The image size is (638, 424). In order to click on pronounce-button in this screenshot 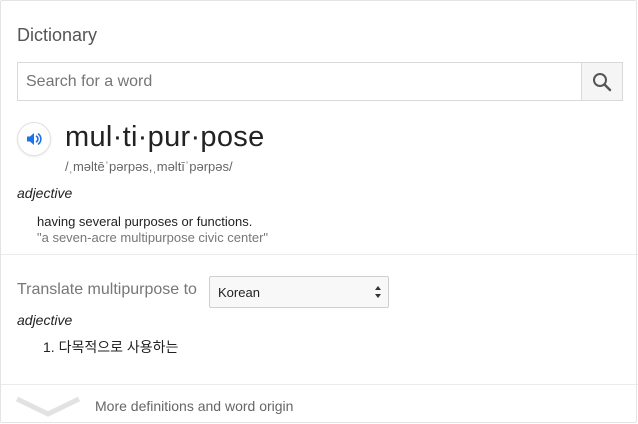, I will do `click(34, 139)`.